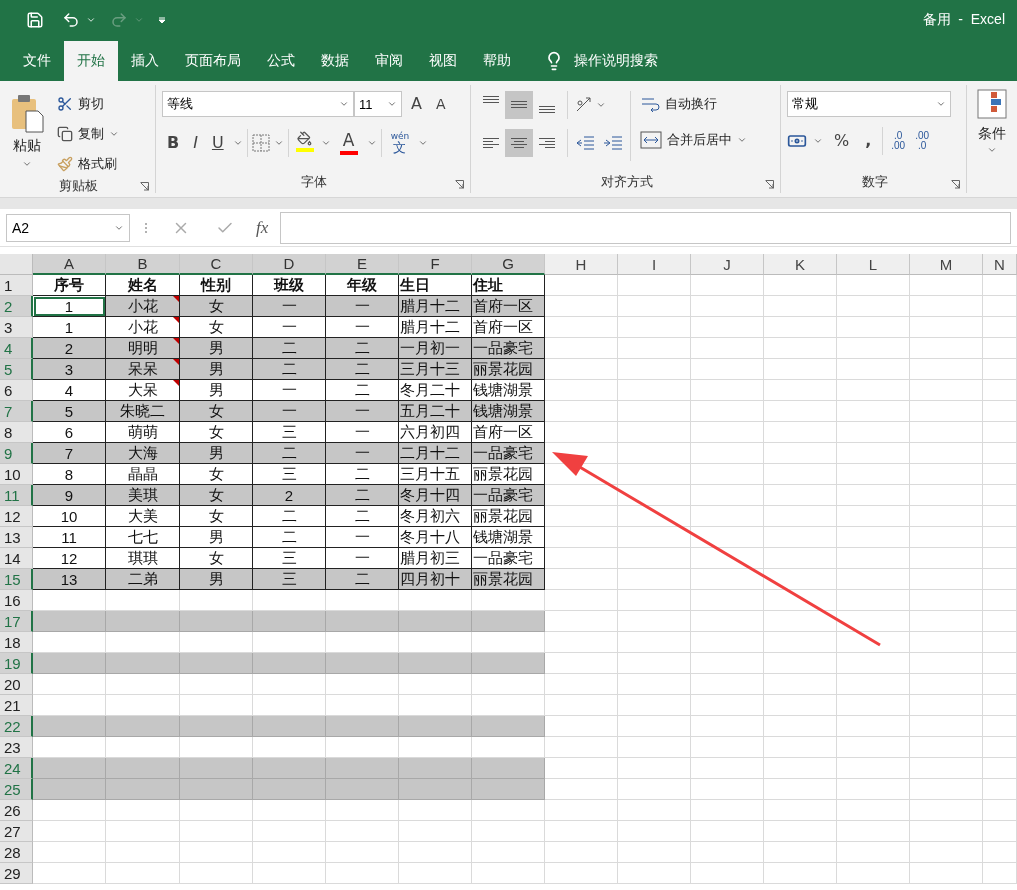 The height and width of the screenshot is (890, 1017). I want to click on font-color-button: A, so click(348, 143).